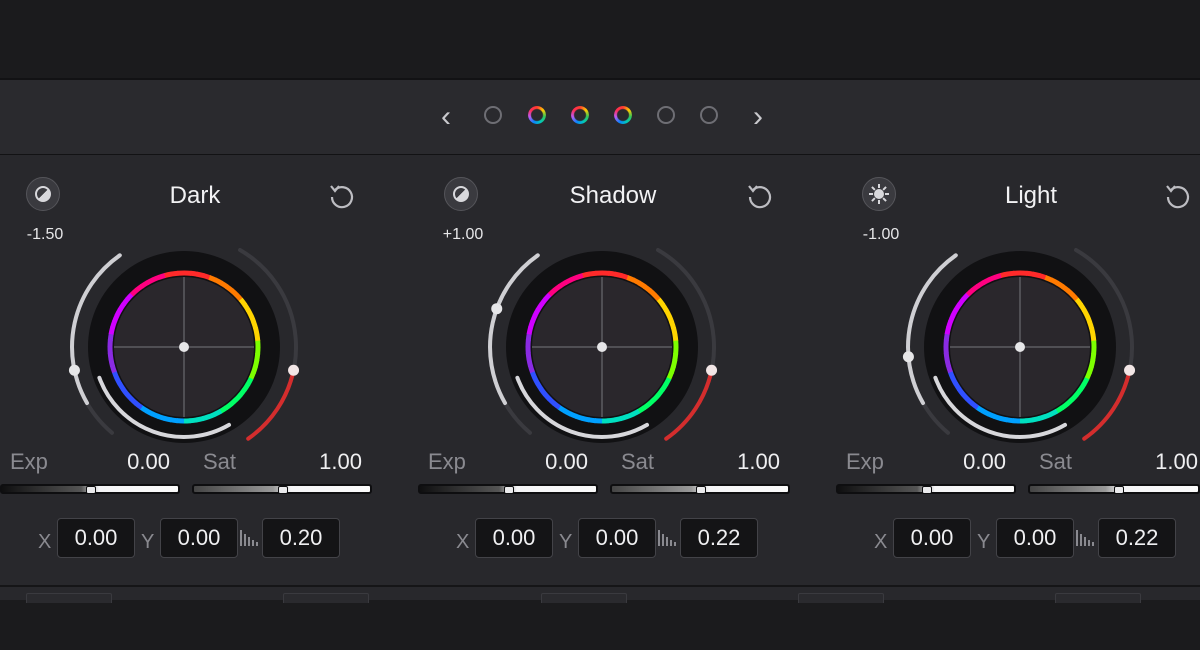 This screenshot has width=1200, height=650. Describe the element at coordinates (446, 117) in the screenshot. I see `chevron-left-icon: ‹` at that location.